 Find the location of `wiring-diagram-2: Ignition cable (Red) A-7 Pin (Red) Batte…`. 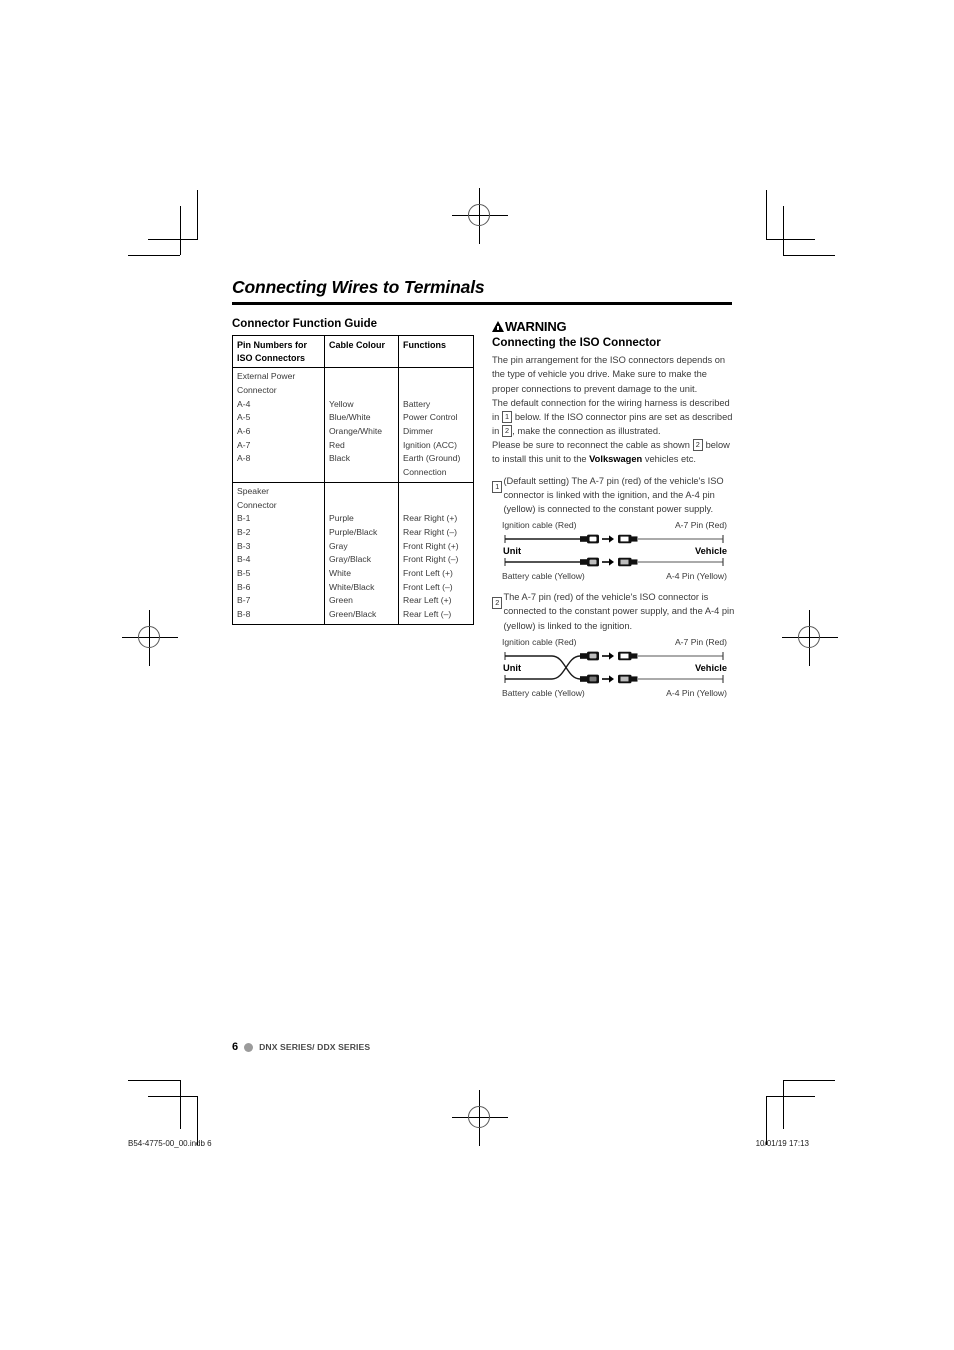

wiring-diagram-2: Ignition cable (Red) A-7 Pin (Red) Batte… is located at coordinates (614, 668).